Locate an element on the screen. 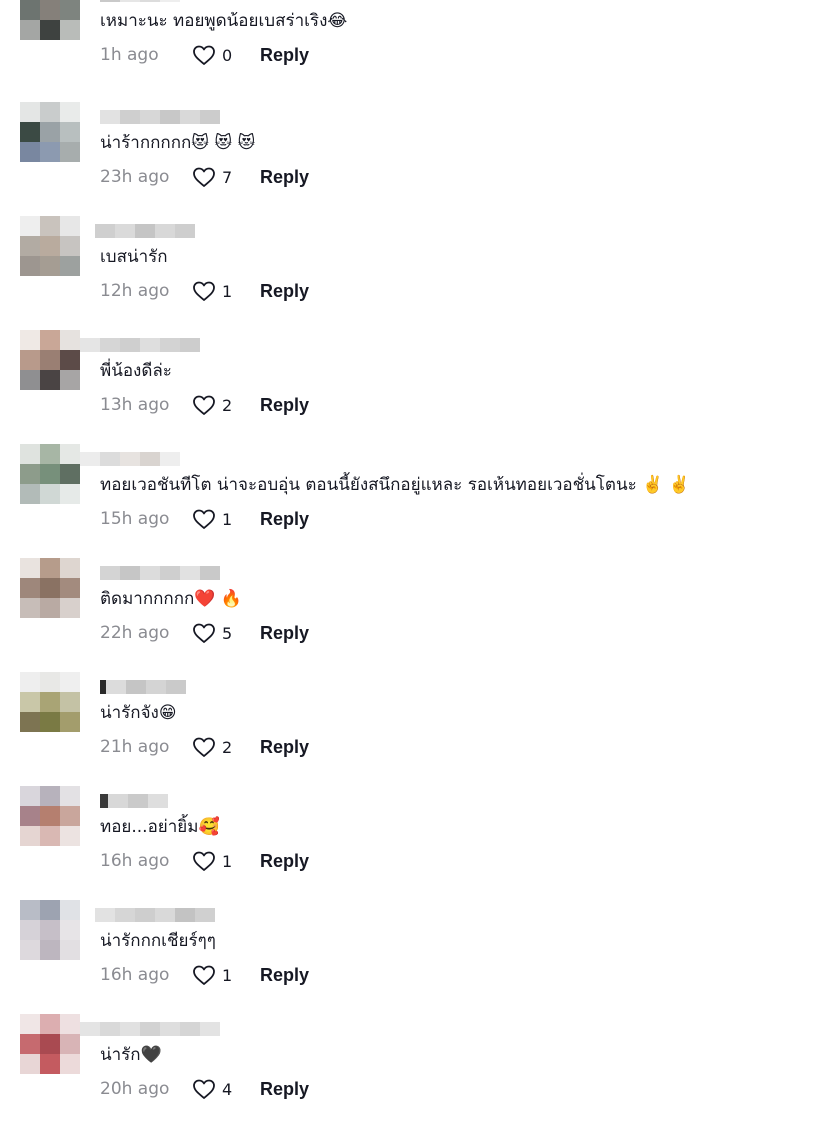  comment-meta: 22h ago 5 Reply is located at coordinates (204, 633).